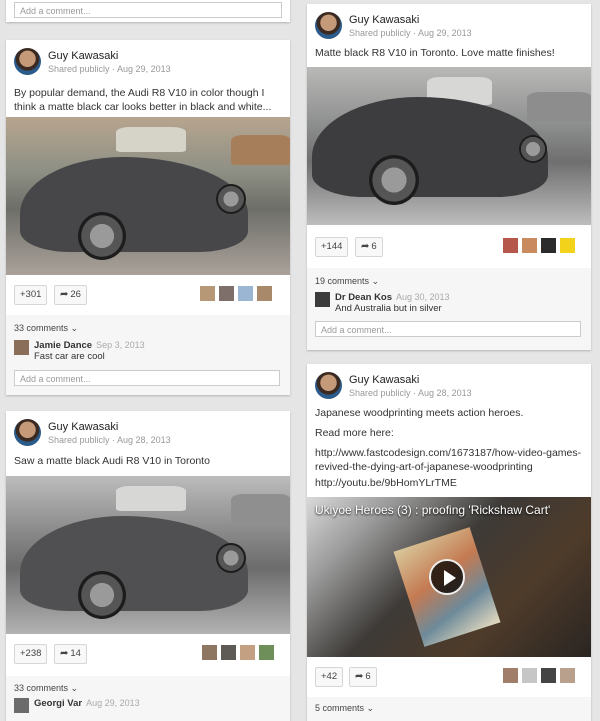 This screenshot has height=721, width=600. I want to click on post-actions: +144 ➦ 6, so click(449, 247).